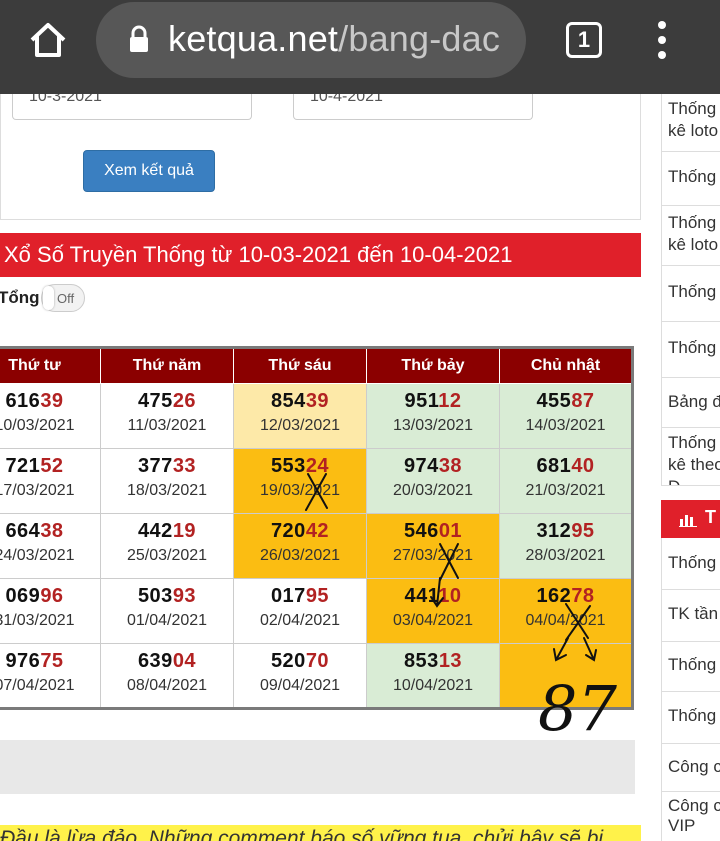  I want to click on result-cell: 31295 28/03/2021, so click(566, 546).